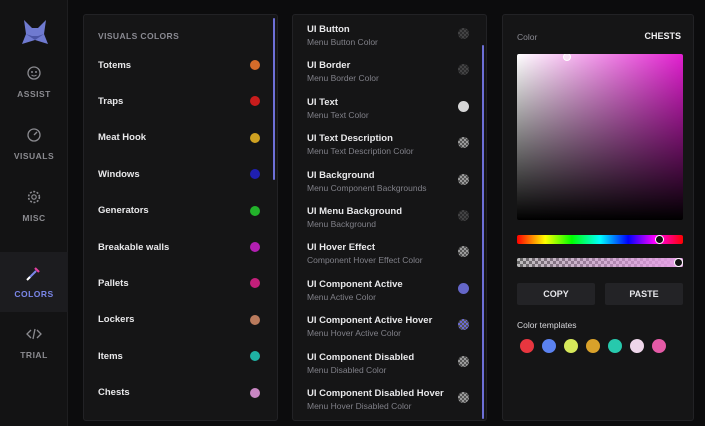 The image size is (705, 426). What do you see at coordinates (343, 78) in the screenshot?
I see `ui-color-description: Menu Border Color` at bounding box center [343, 78].